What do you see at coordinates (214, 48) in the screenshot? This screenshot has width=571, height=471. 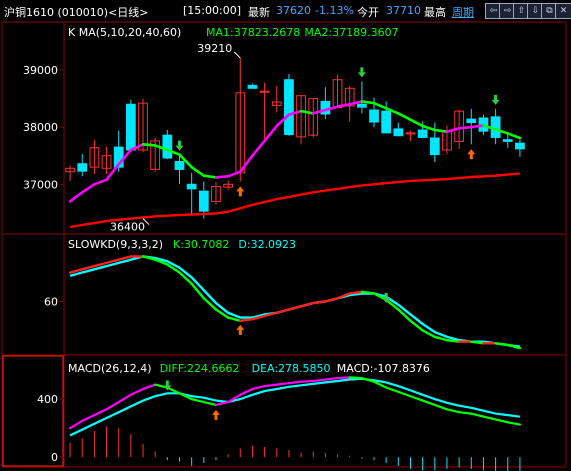 I see `high-annotation: 39210` at bounding box center [214, 48].